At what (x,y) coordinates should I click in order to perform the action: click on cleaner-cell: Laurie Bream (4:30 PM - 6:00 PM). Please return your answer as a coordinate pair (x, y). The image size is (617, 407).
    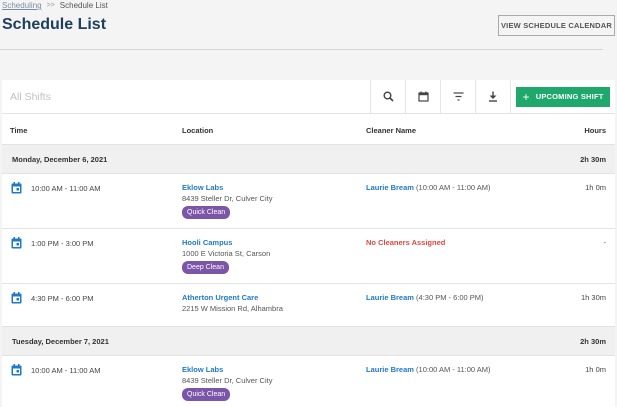
    Looking at the image, I should click on (425, 297).